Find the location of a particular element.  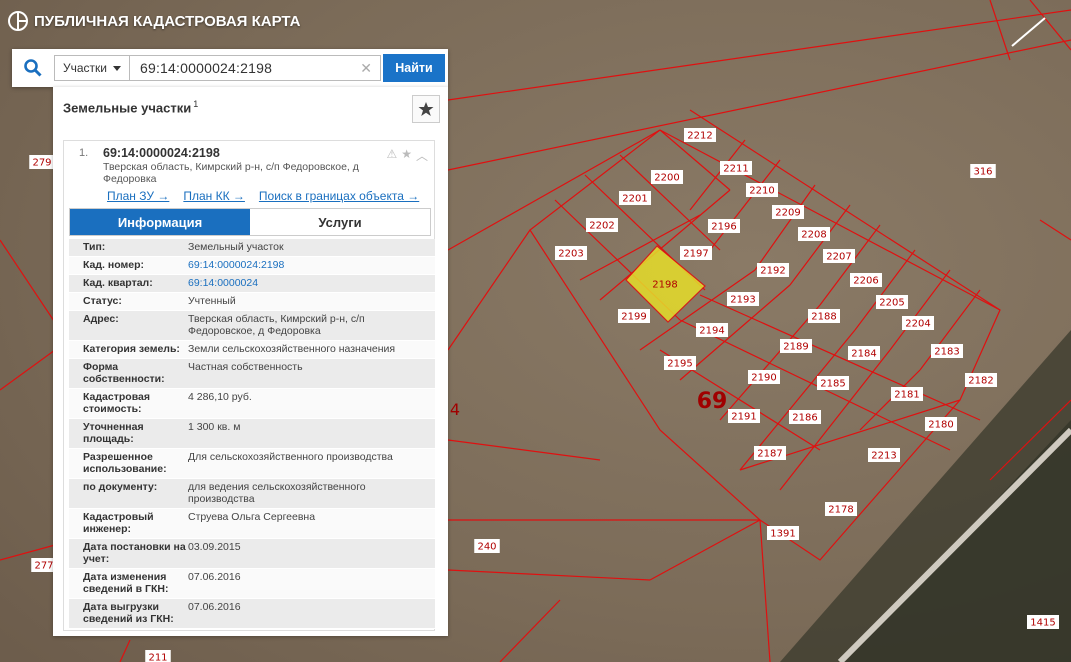

search-type-select: Участки is located at coordinates (91, 68).